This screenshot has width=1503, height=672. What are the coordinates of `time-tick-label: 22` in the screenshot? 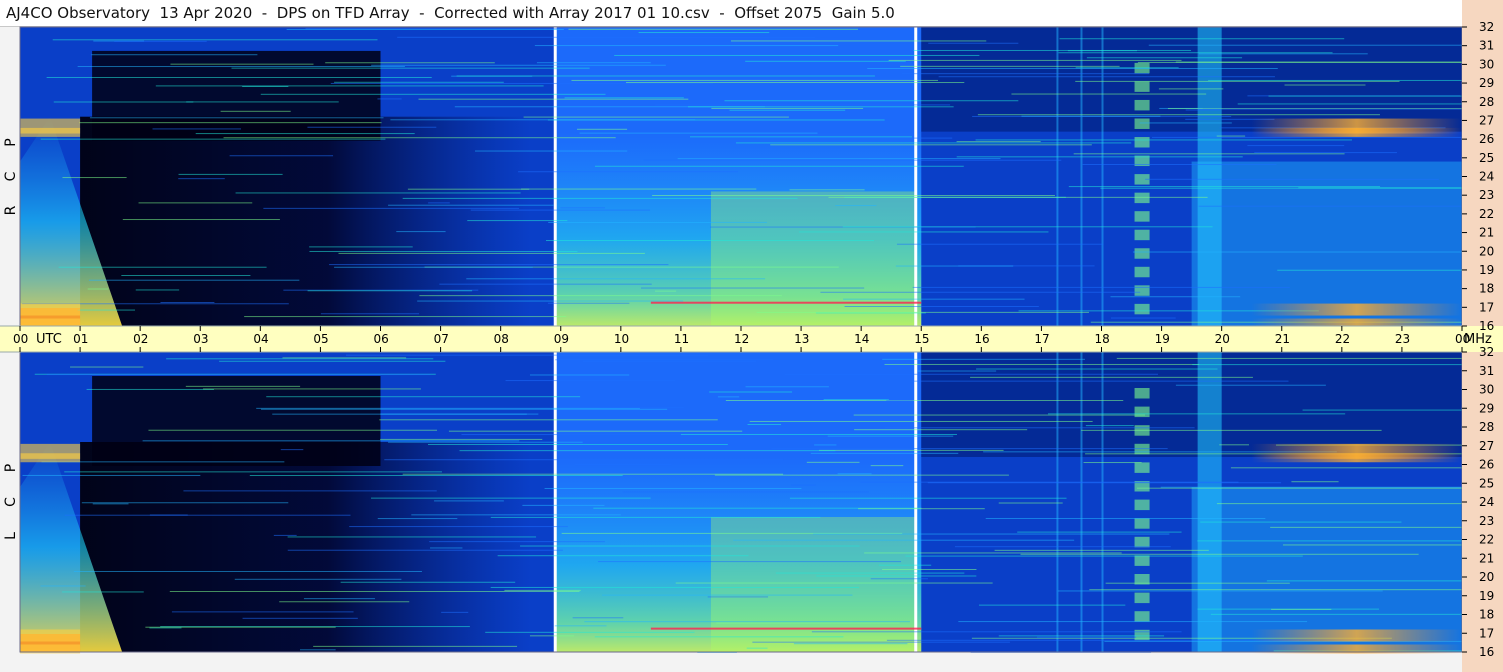 It's located at (1342, 339).